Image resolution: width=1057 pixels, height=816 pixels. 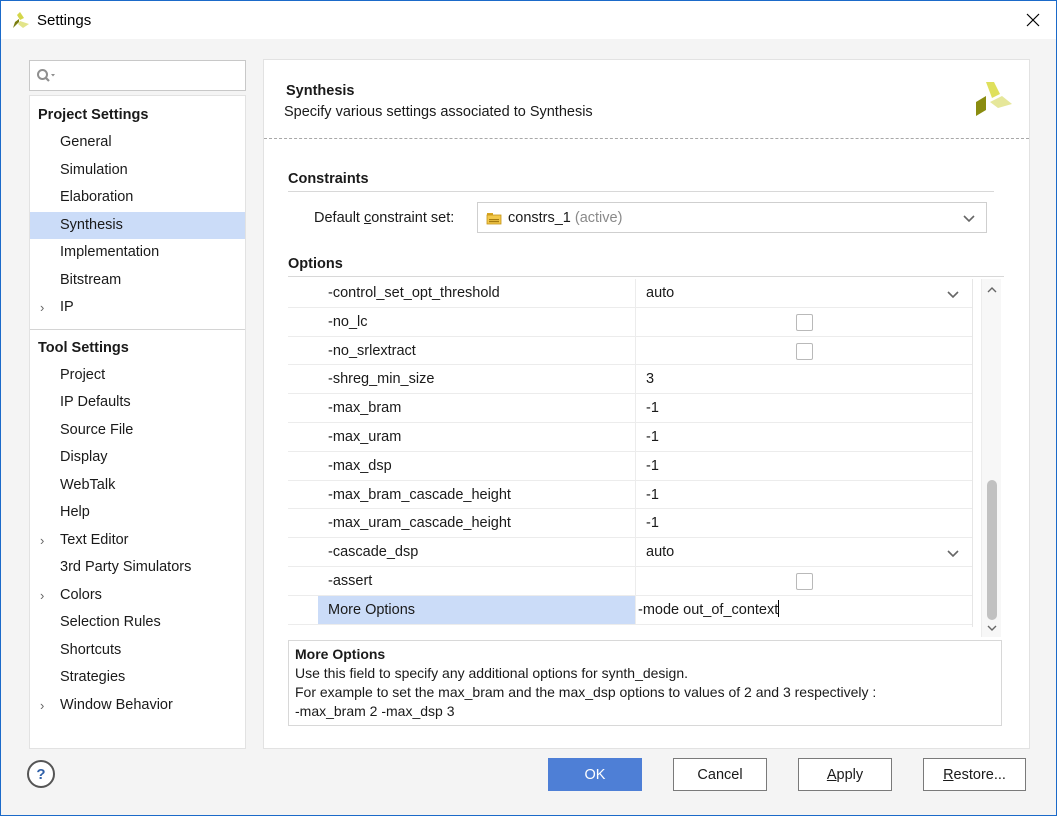 I want to click on help-button: ?, so click(x=41, y=774).